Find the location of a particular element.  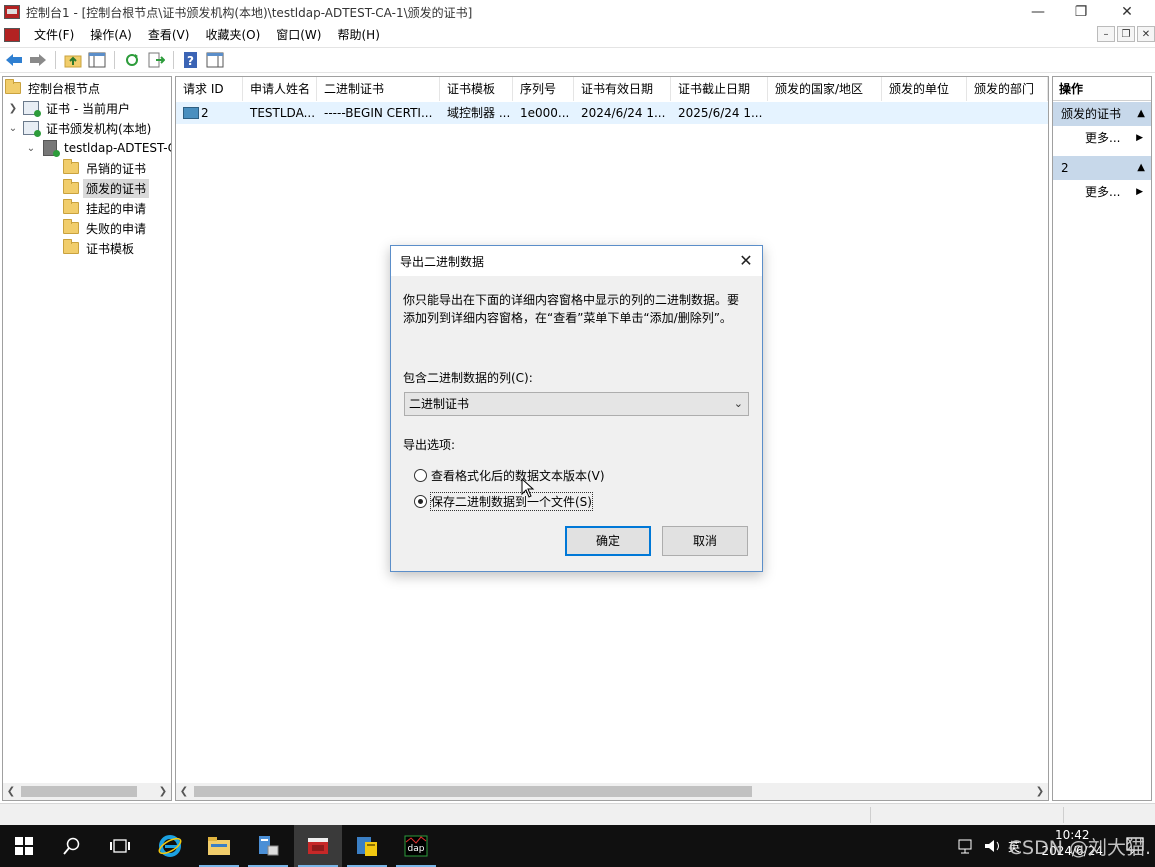

action-group-item-2: 2 ▲ is located at coordinates (1102, 168).